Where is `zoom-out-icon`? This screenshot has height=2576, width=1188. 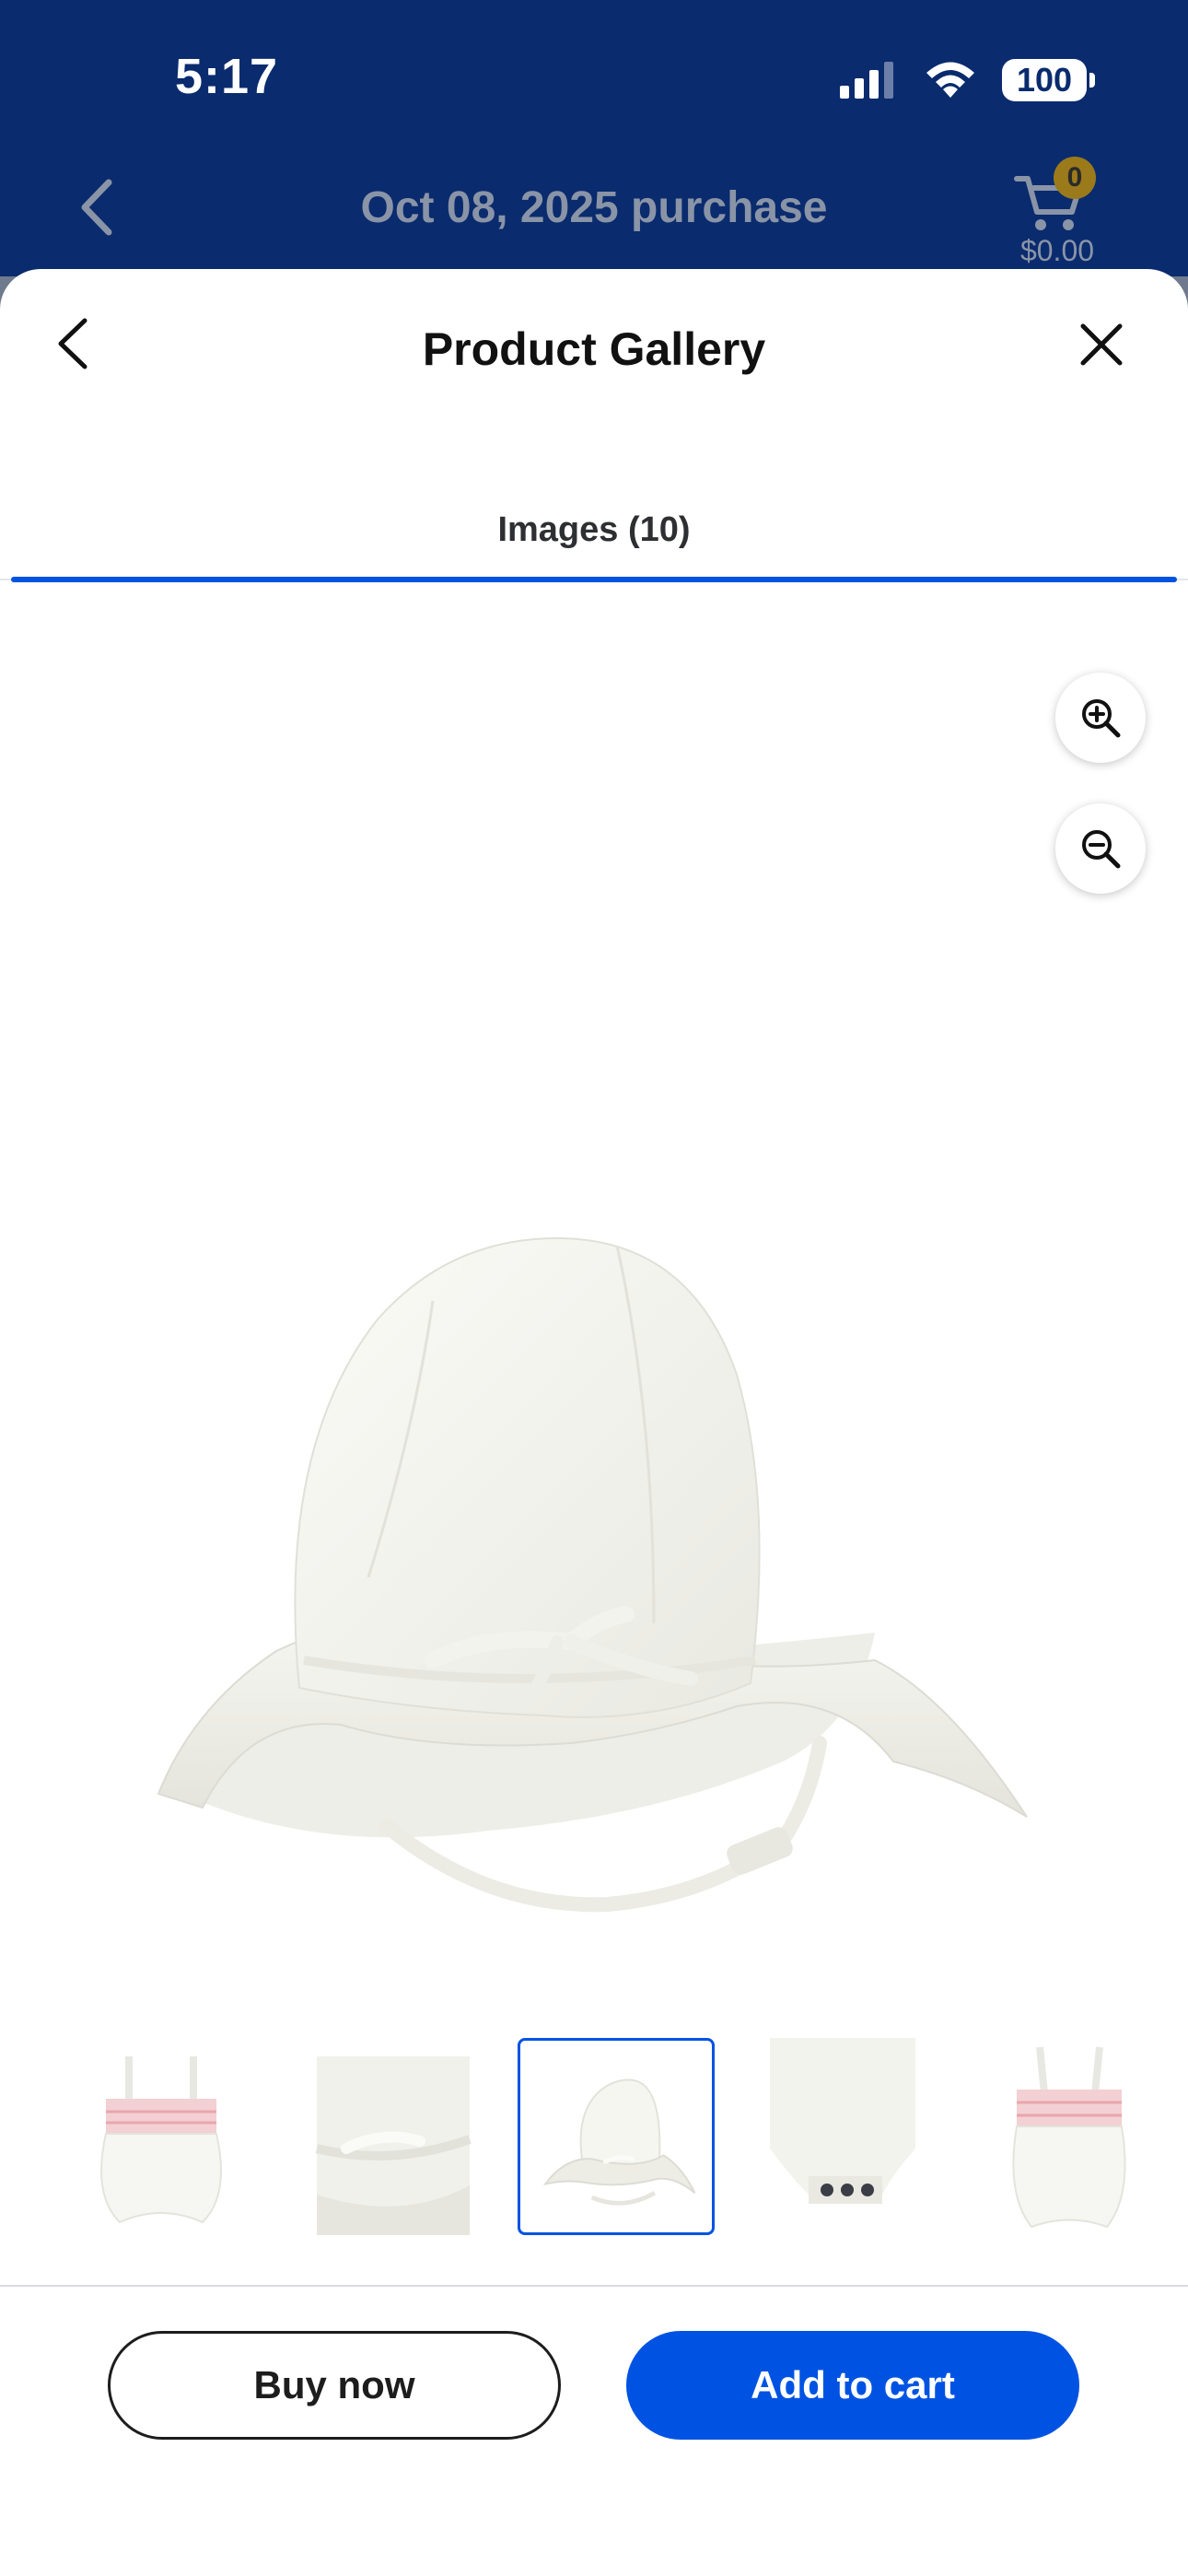
zoom-out-icon is located at coordinates (1101, 849).